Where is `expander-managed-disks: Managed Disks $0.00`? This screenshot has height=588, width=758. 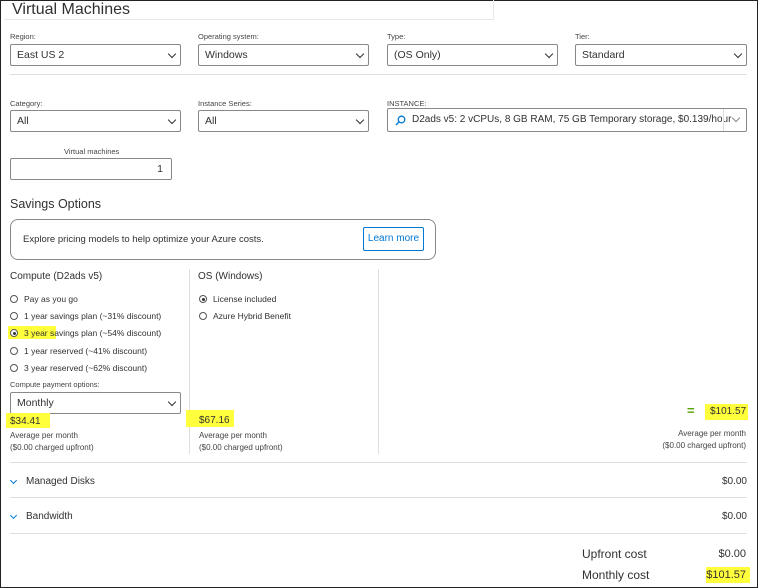 expander-managed-disks: Managed Disks $0.00 is located at coordinates (378, 481).